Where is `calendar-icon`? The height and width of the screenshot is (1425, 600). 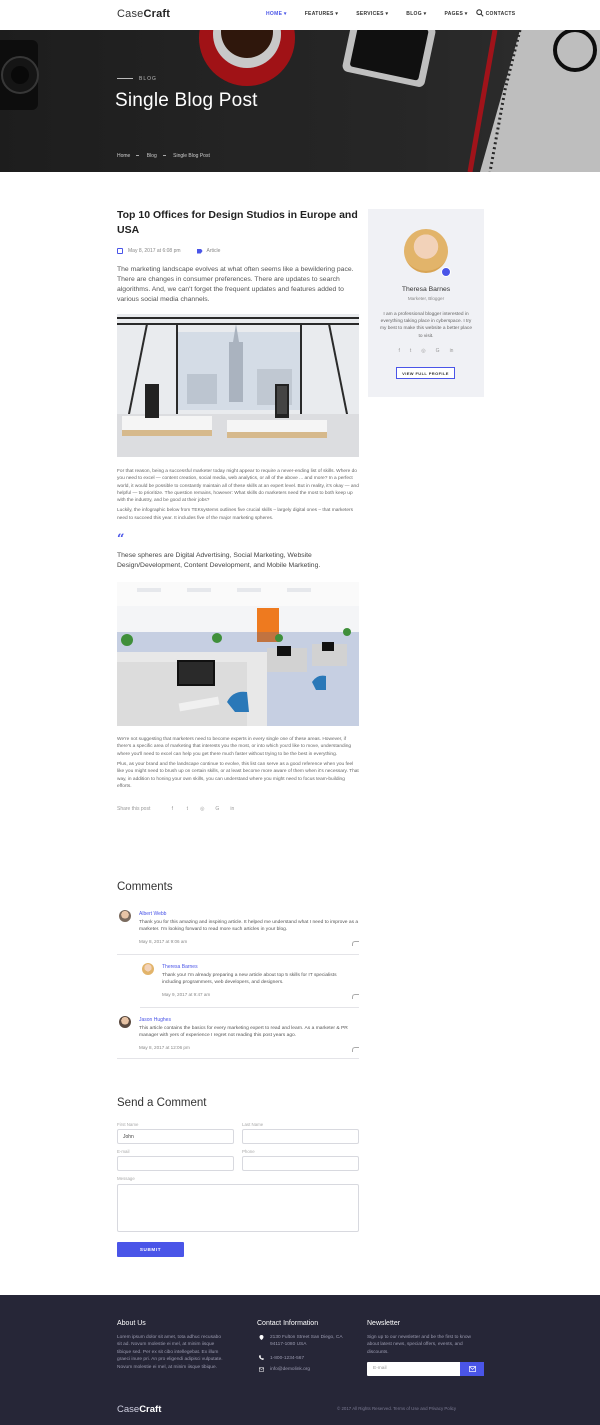 calendar-icon is located at coordinates (120, 251).